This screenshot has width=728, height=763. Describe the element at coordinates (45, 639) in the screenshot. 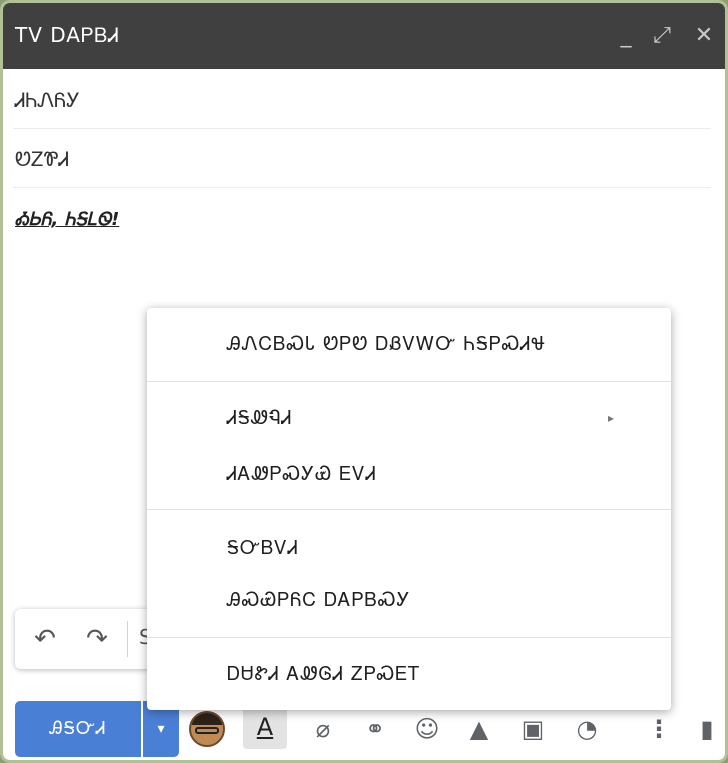

I see `undo-icon: ↶` at that location.